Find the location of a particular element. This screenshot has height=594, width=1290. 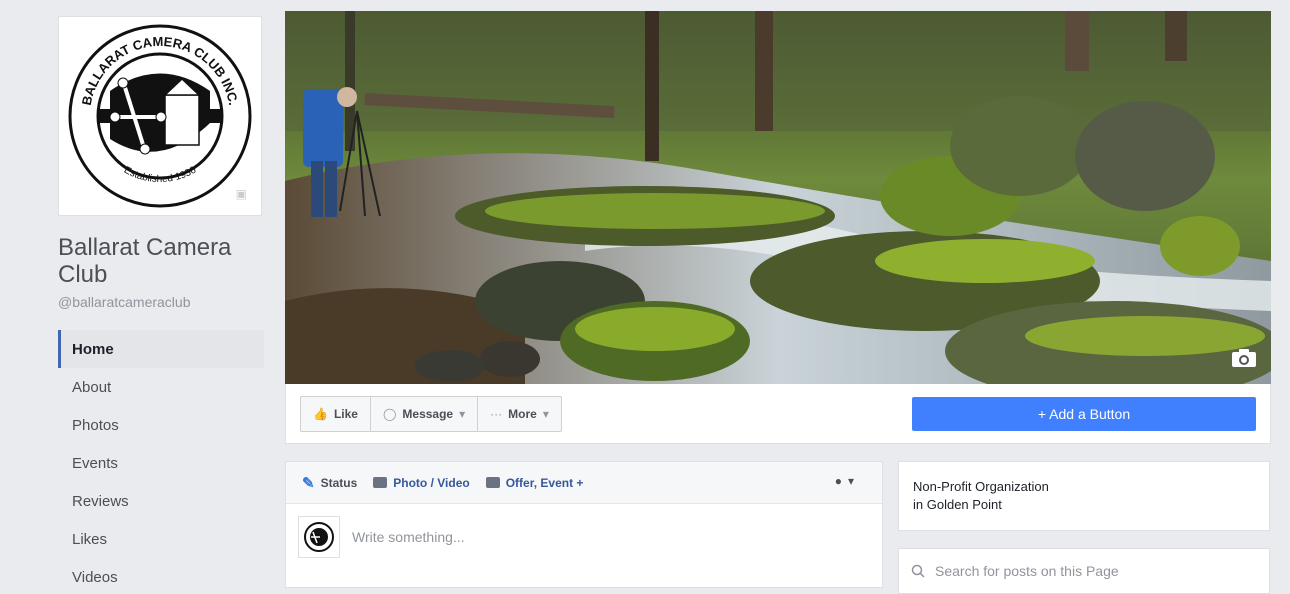

nav-item-videos: Videos is located at coordinates (161, 576).